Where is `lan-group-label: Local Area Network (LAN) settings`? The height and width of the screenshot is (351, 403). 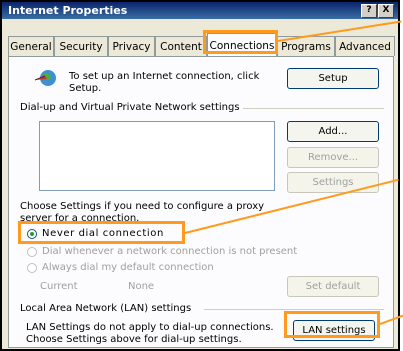 lan-group-label: Local Area Network (LAN) settings is located at coordinates (106, 308).